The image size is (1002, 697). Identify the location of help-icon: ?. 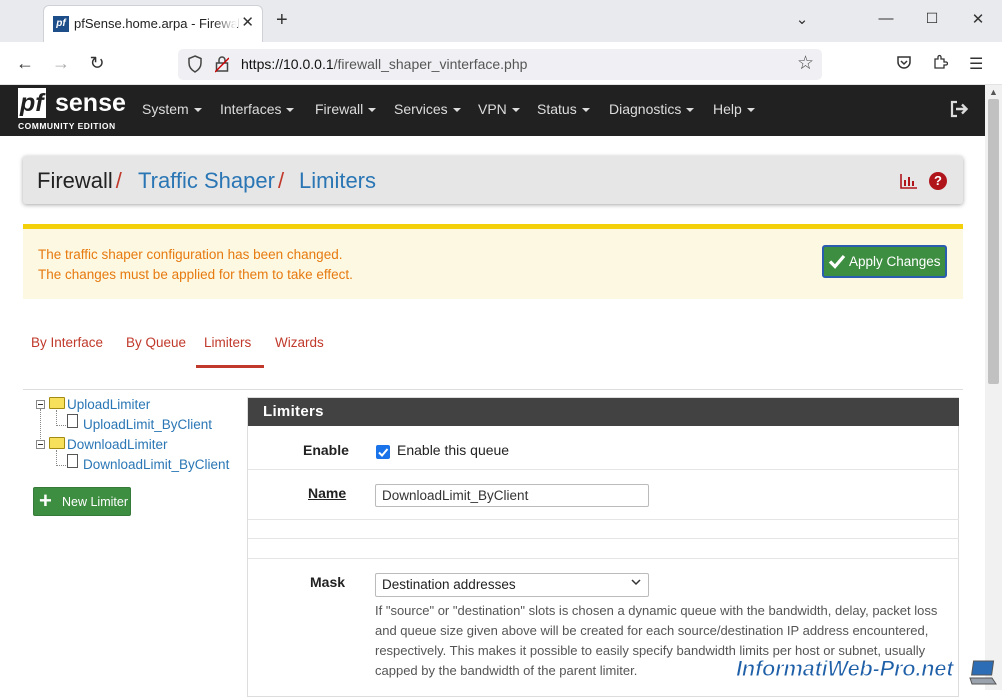
(938, 181).